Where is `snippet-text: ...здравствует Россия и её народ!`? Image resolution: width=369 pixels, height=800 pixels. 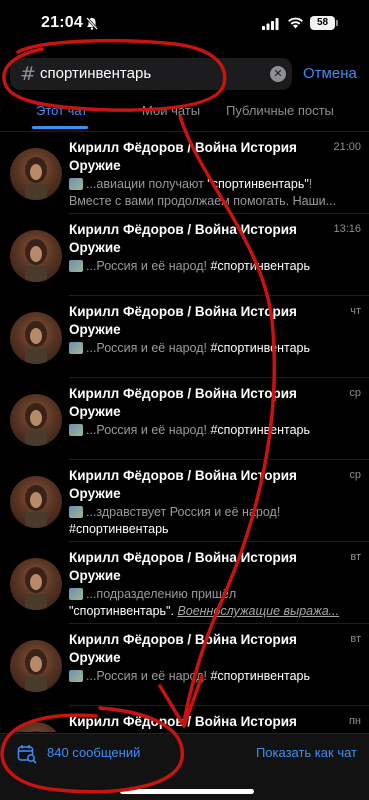
snippet-text: ...здравствует Россия и её народ! is located at coordinates (183, 512).